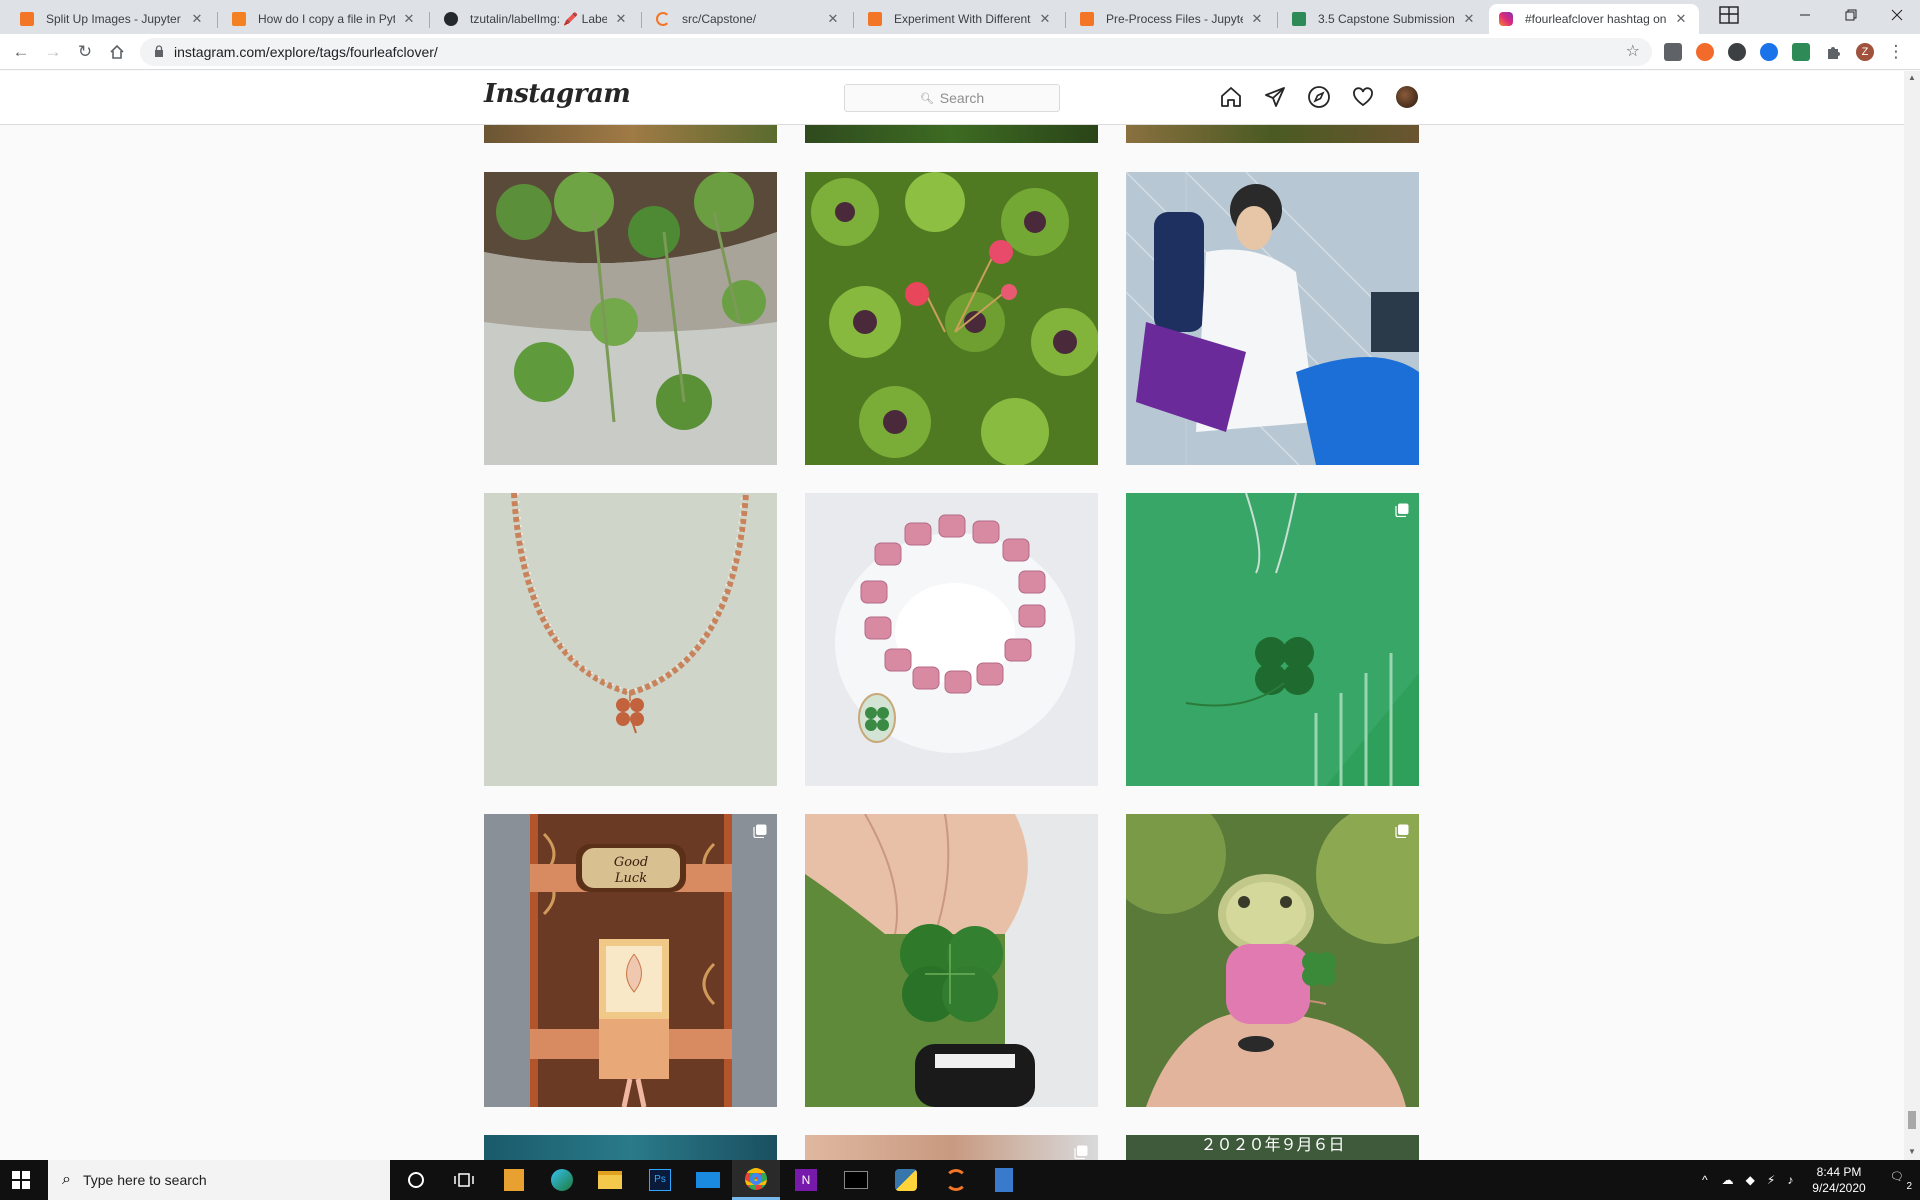  Describe the element at coordinates (66, 1179) in the screenshot. I see `search-icon: ⌕` at that location.